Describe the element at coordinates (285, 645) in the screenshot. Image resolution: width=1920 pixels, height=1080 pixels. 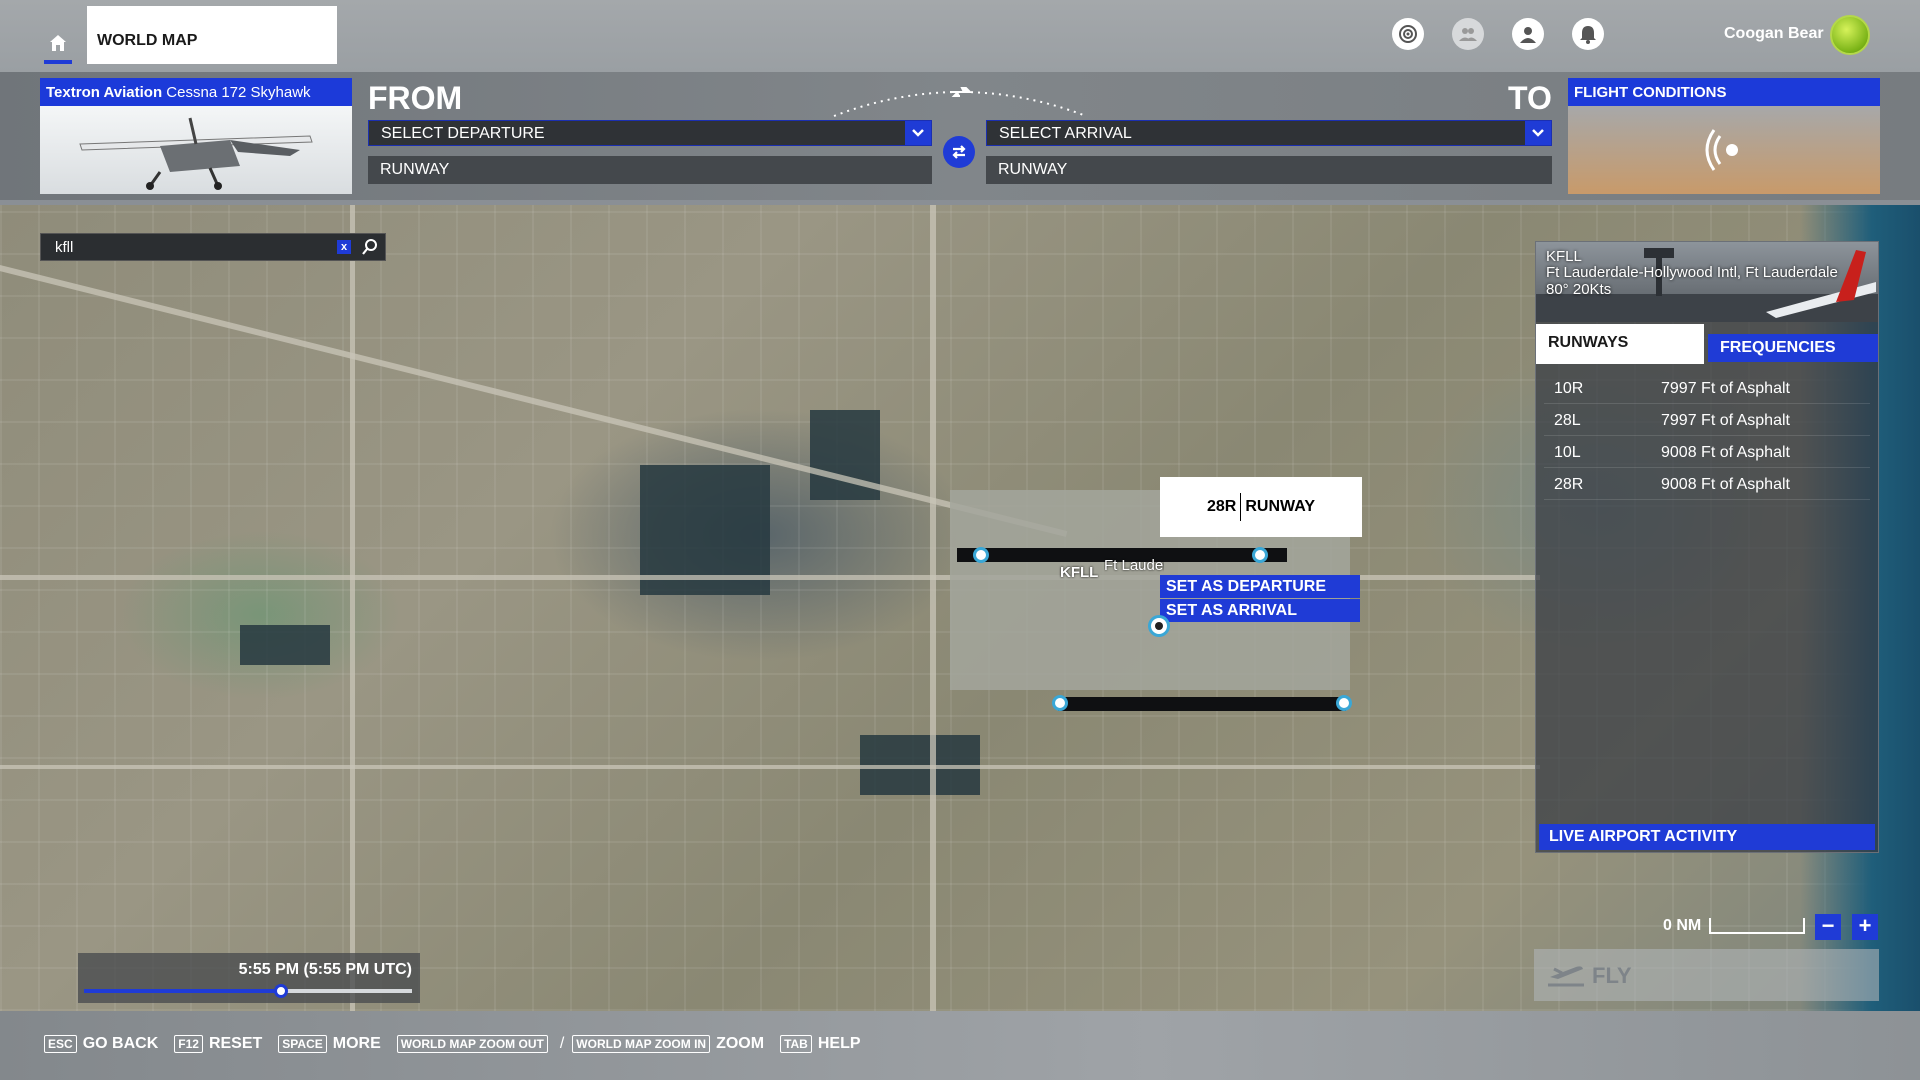
I see `lake` at that location.